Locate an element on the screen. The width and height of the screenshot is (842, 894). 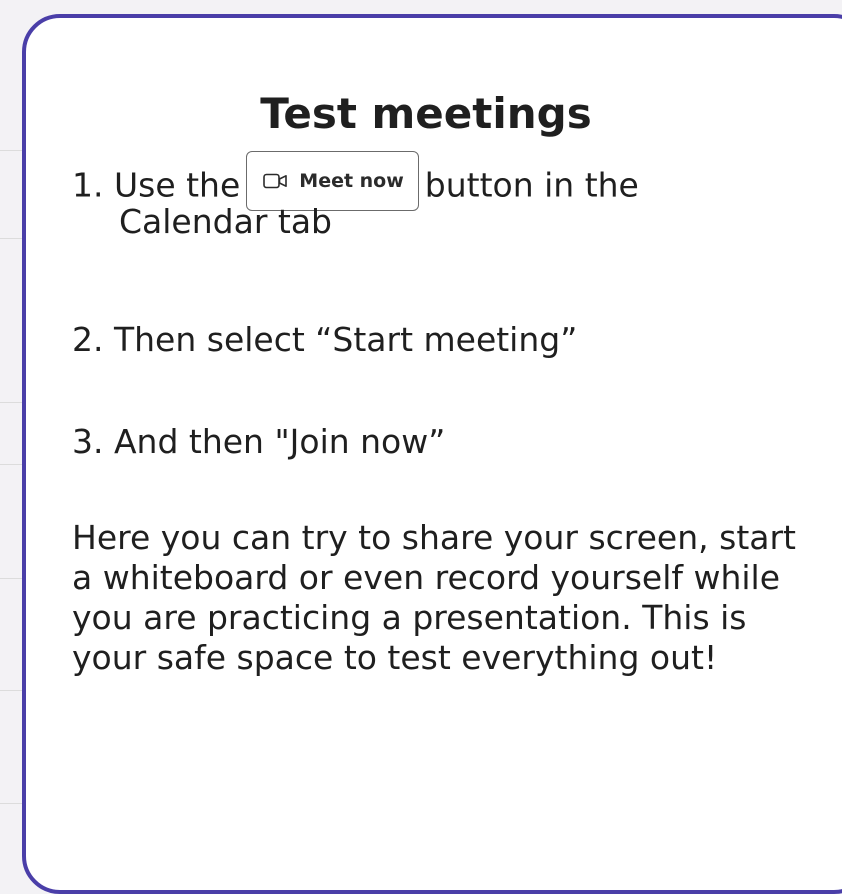
step-1-suffix: button in the is located at coordinates (531, 185).